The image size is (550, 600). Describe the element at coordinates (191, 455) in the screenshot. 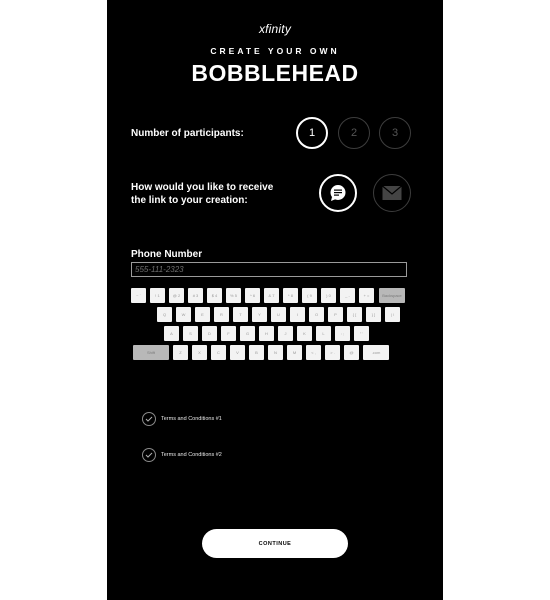

I see `terms-2-label: Terms and Conditions #2` at that location.